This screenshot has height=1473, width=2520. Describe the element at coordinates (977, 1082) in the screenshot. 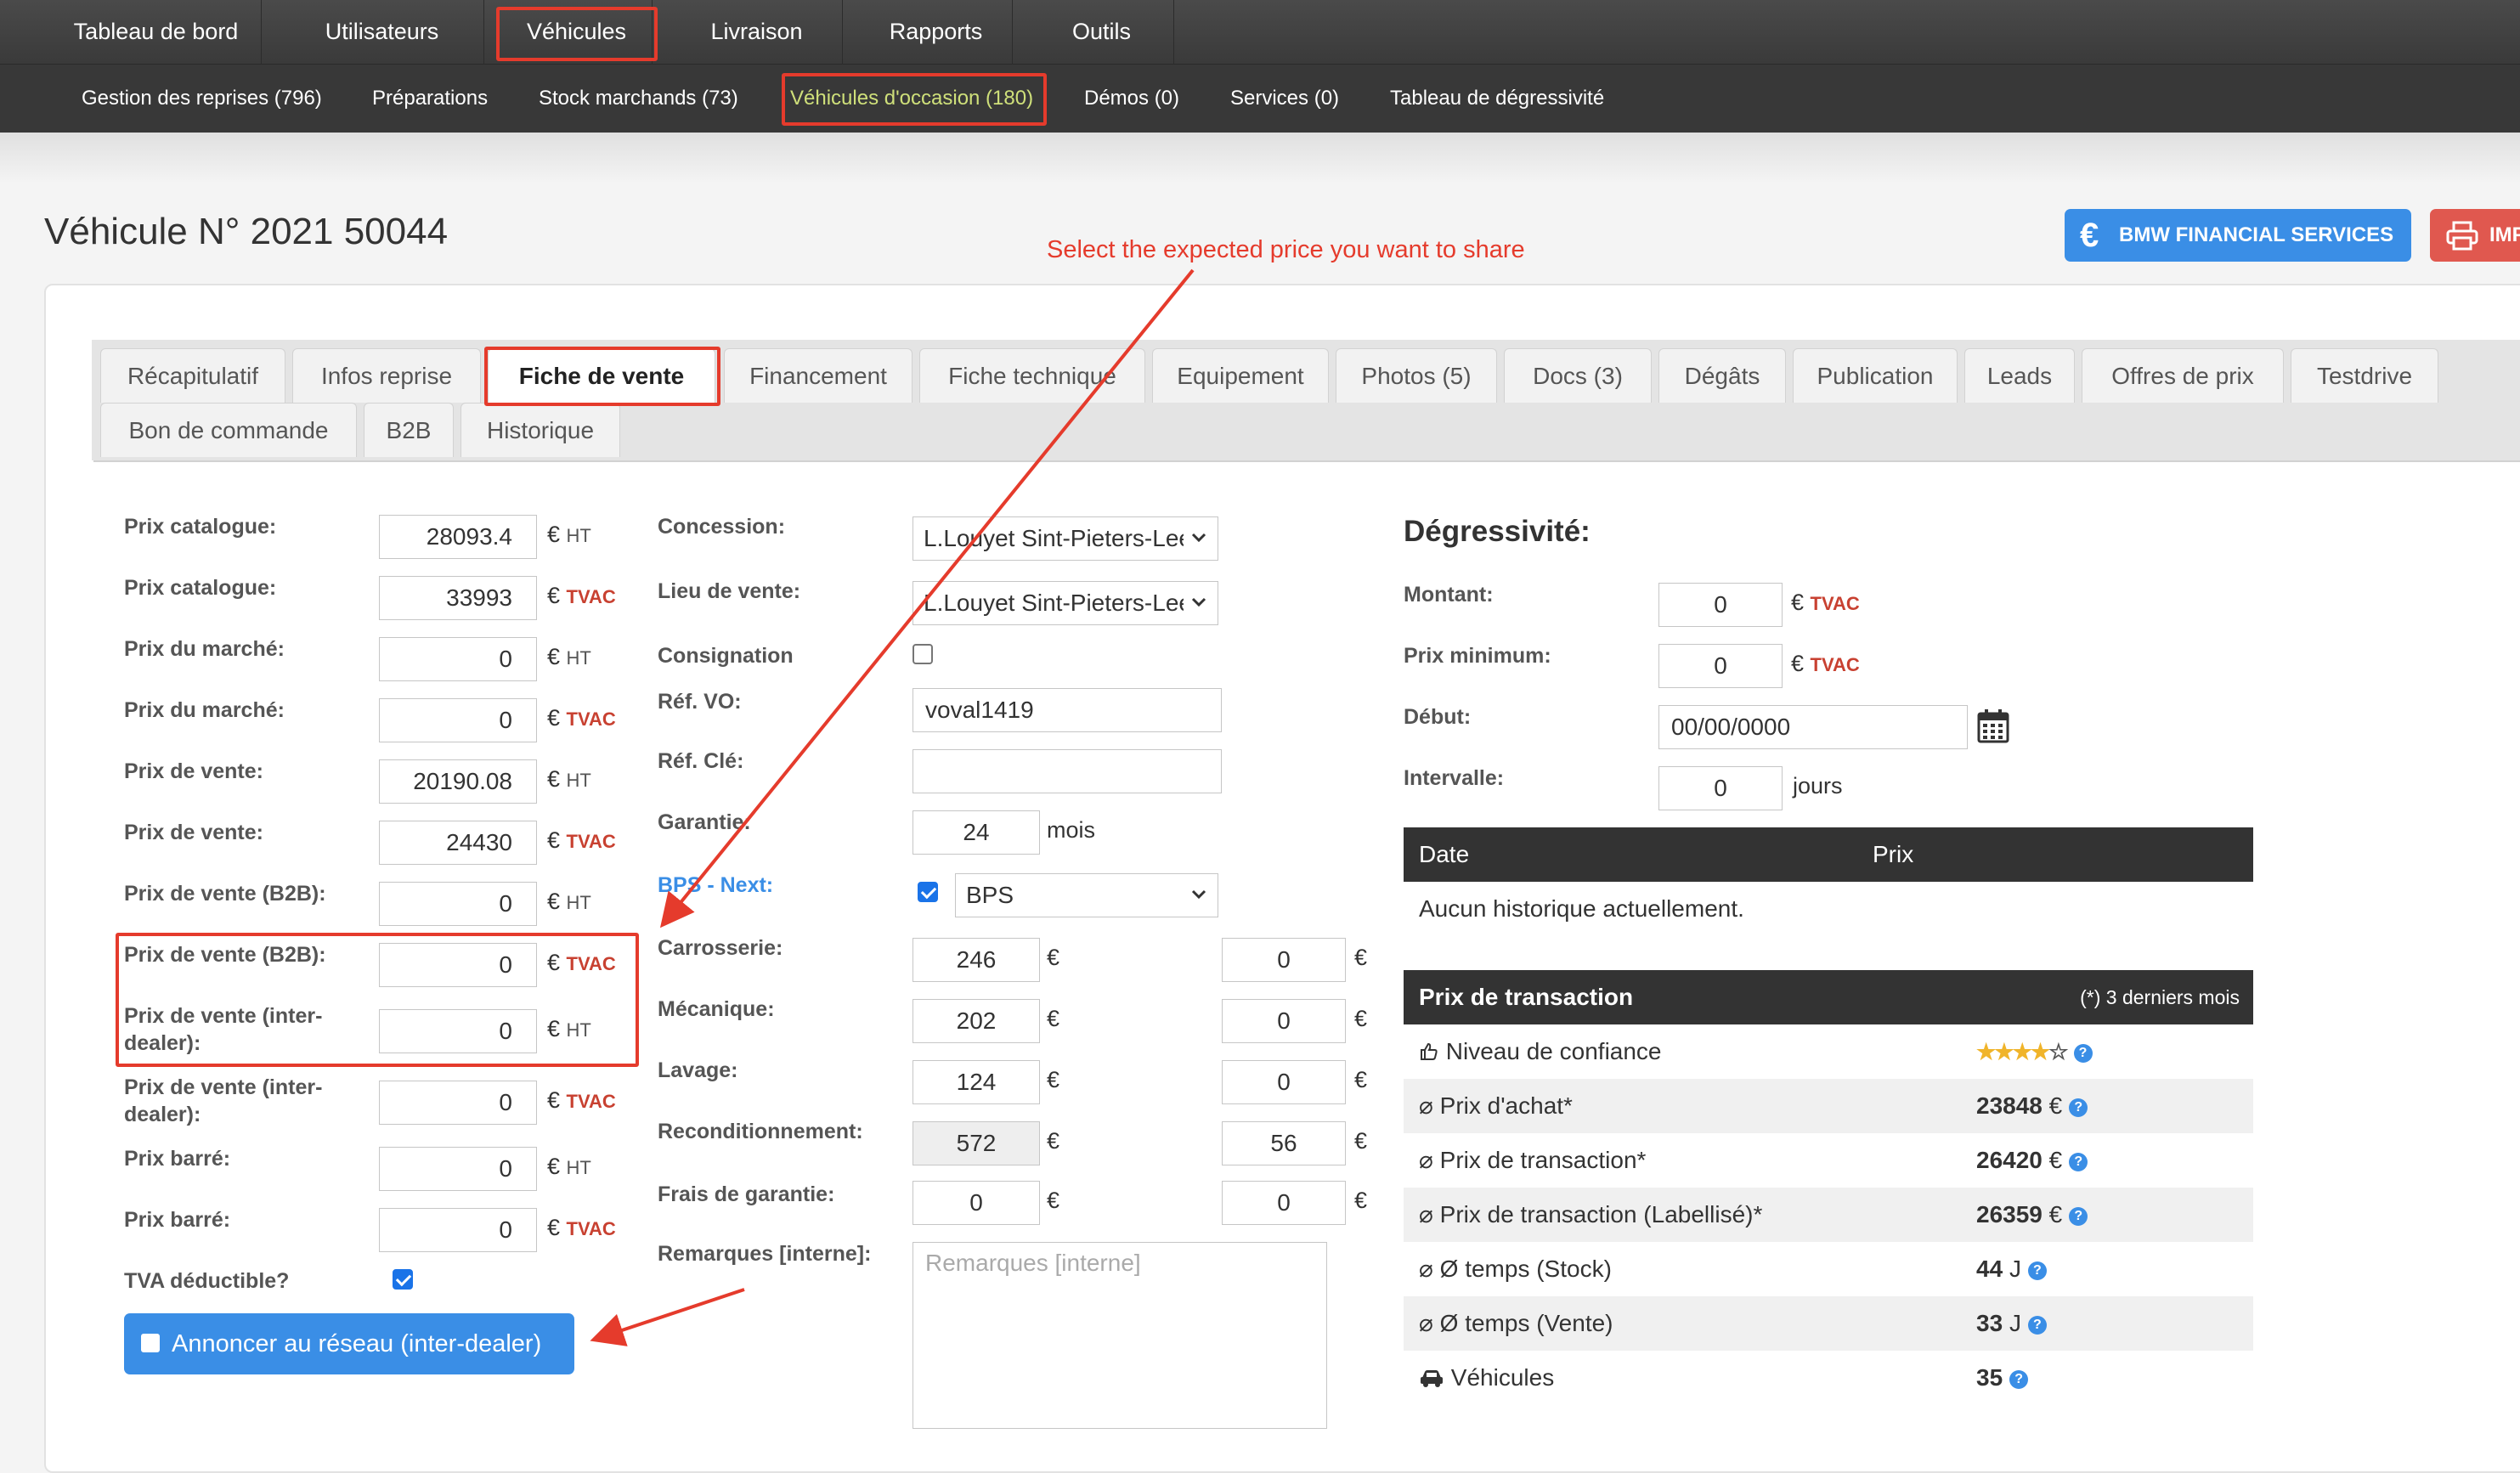

I see `lavage-cost-input: 124` at that location.